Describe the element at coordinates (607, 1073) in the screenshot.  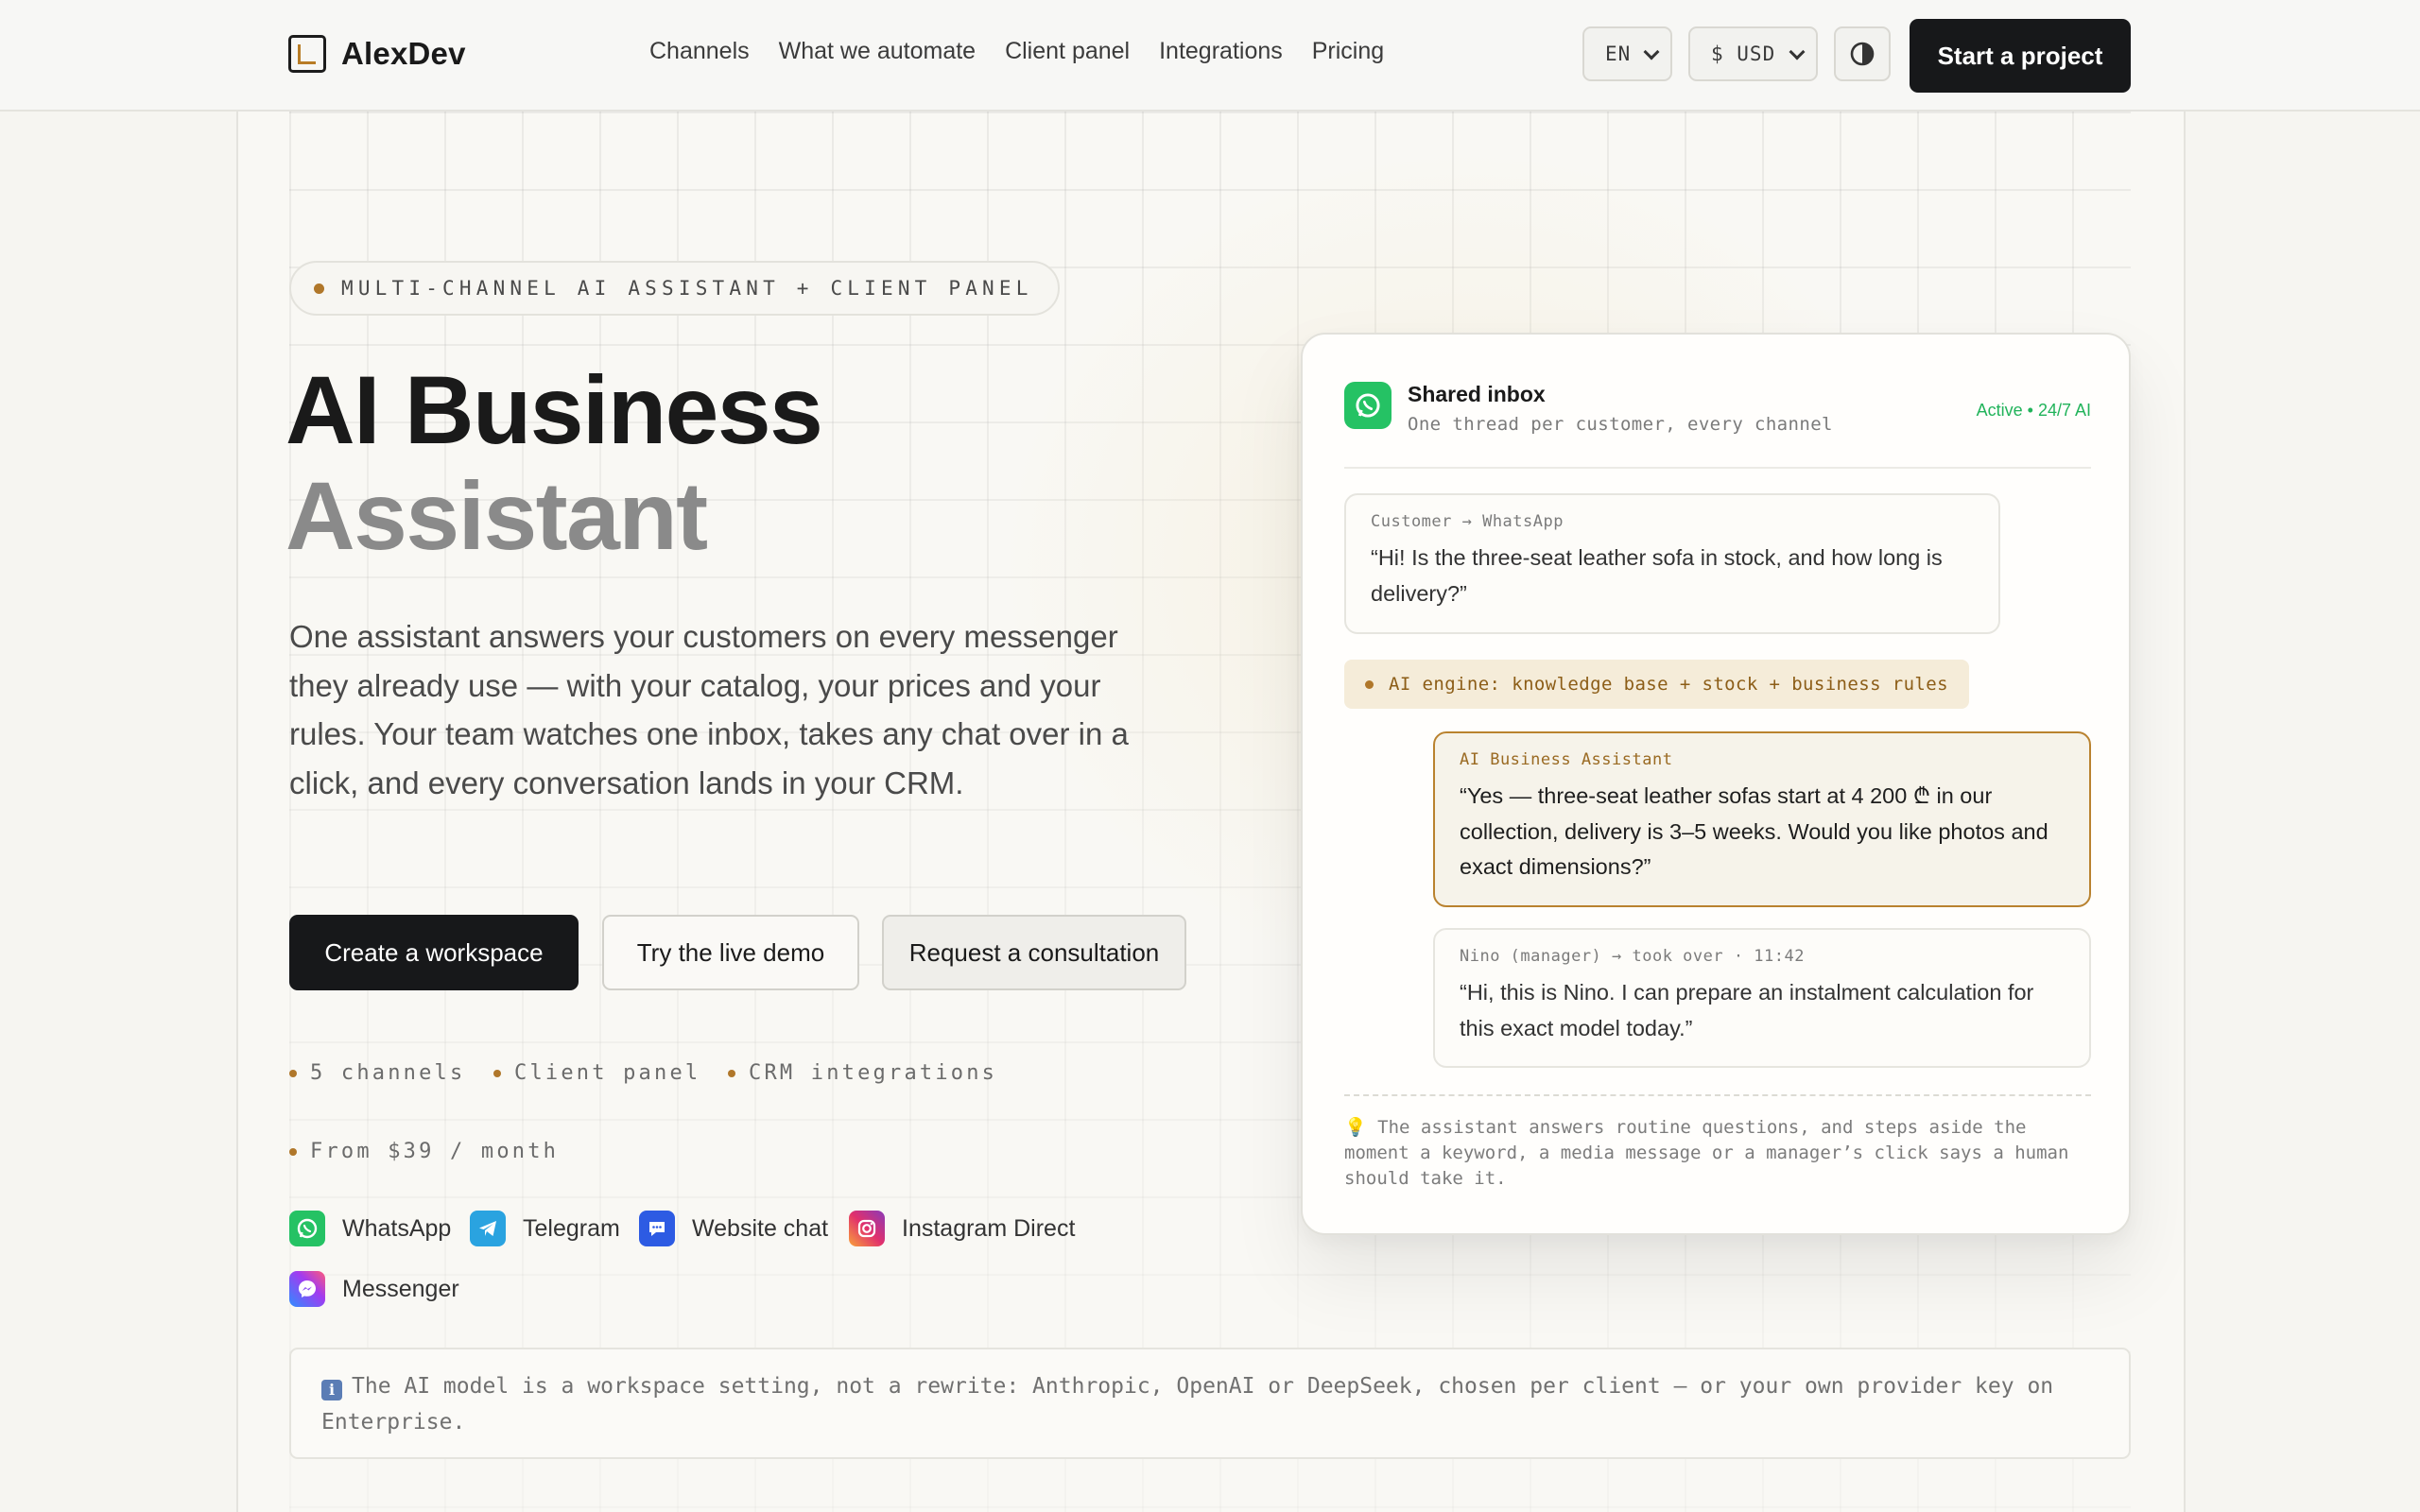
I see `feature-label: Client panel` at that location.